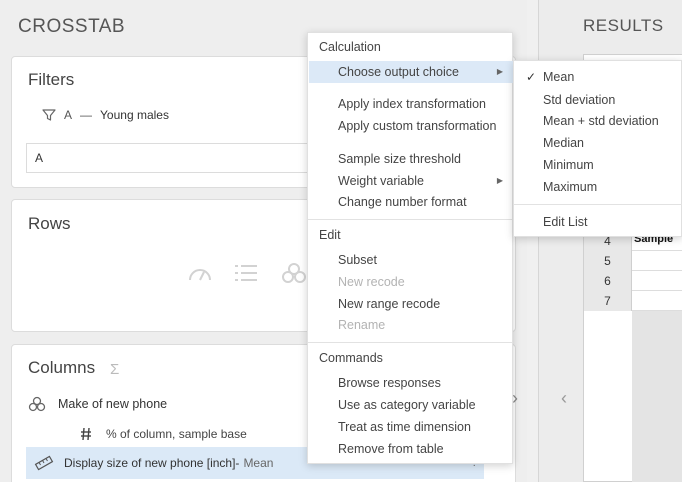  Describe the element at coordinates (411, 449) in the screenshot. I see `menu-item-remove-from-table: Remove from table` at that location.